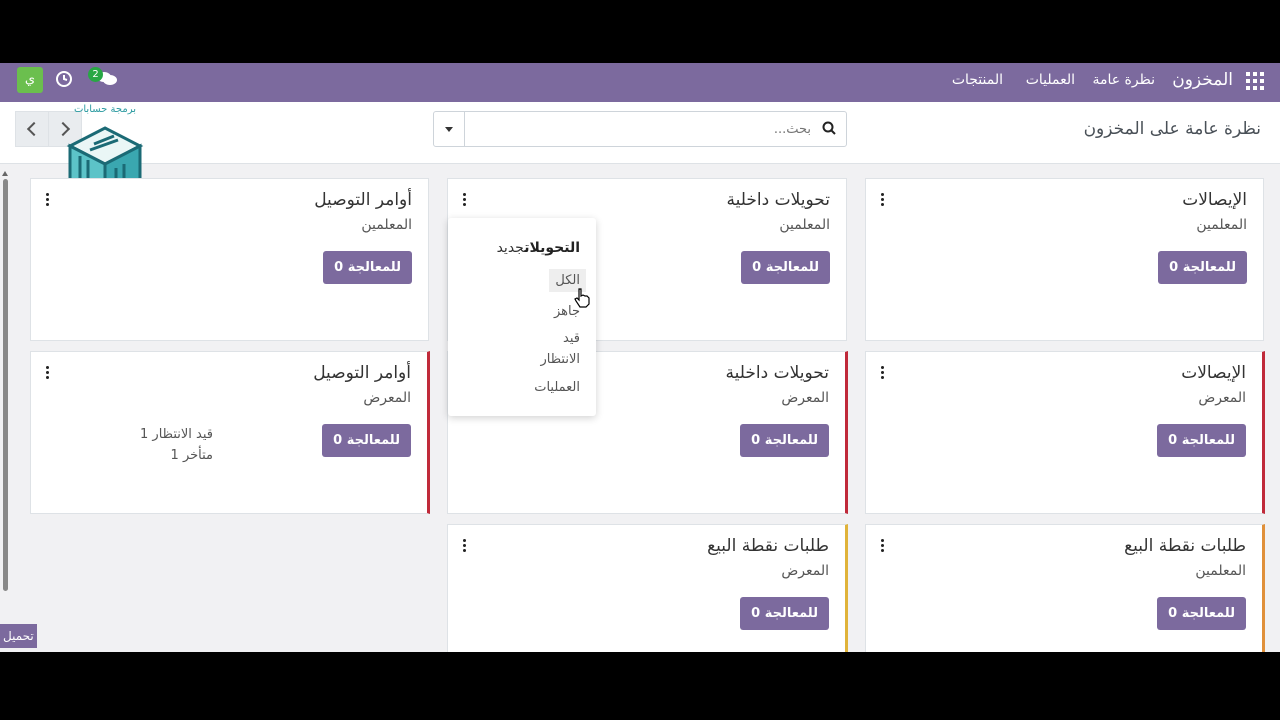  I want to click on menu-products: المنتجات, so click(977, 80).